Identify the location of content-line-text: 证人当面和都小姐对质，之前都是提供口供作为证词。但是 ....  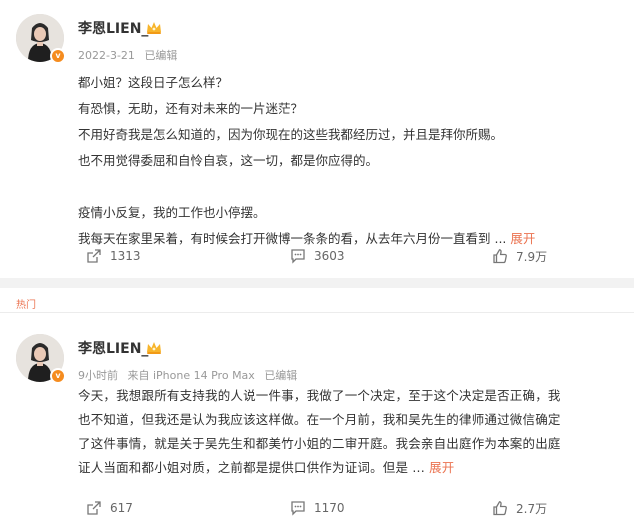
(251, 467).